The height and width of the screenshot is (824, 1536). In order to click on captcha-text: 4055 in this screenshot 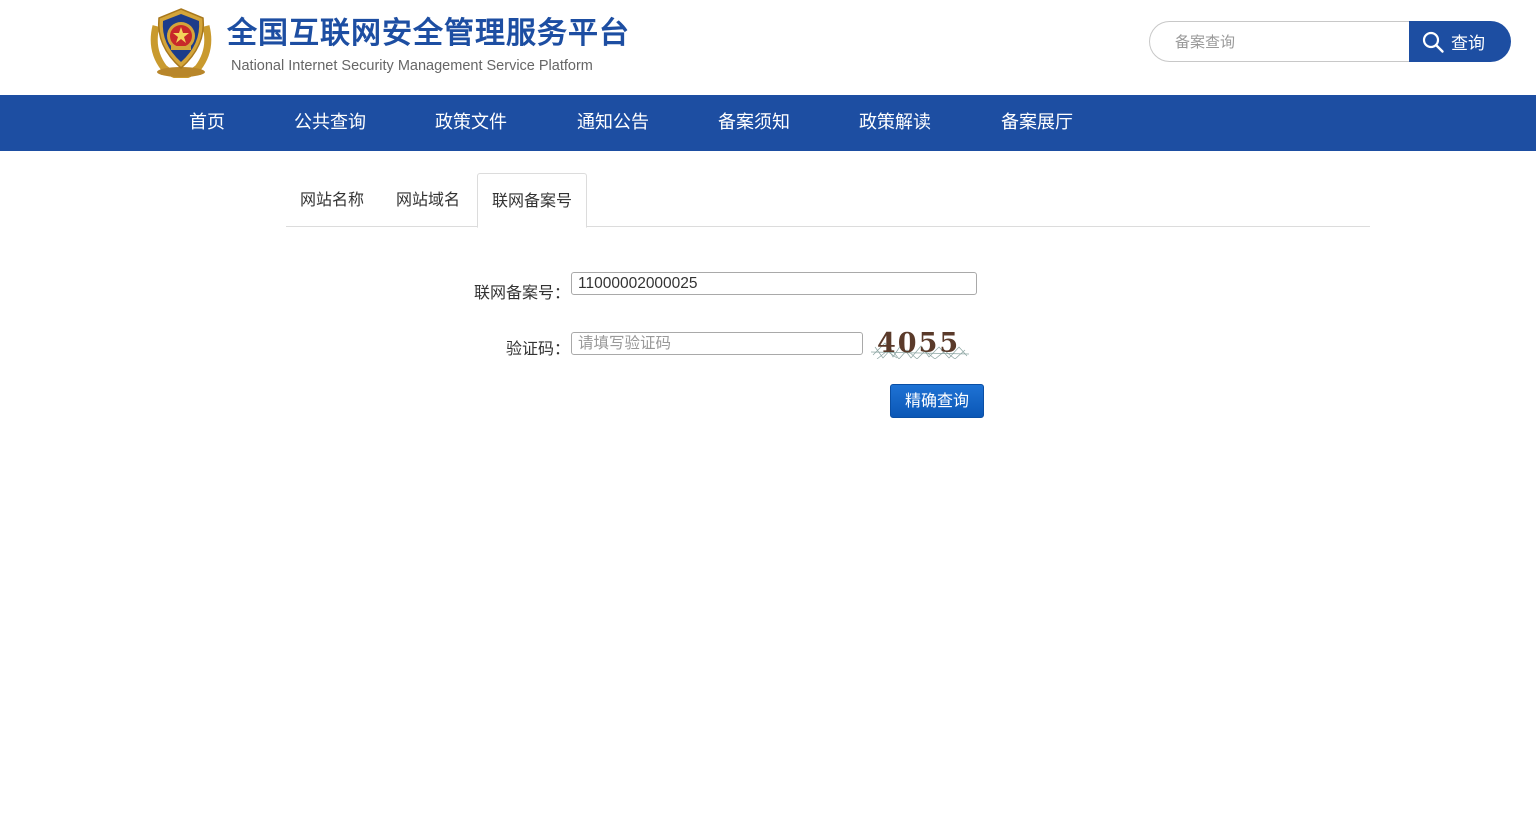, I will do `click(918, 343)`.